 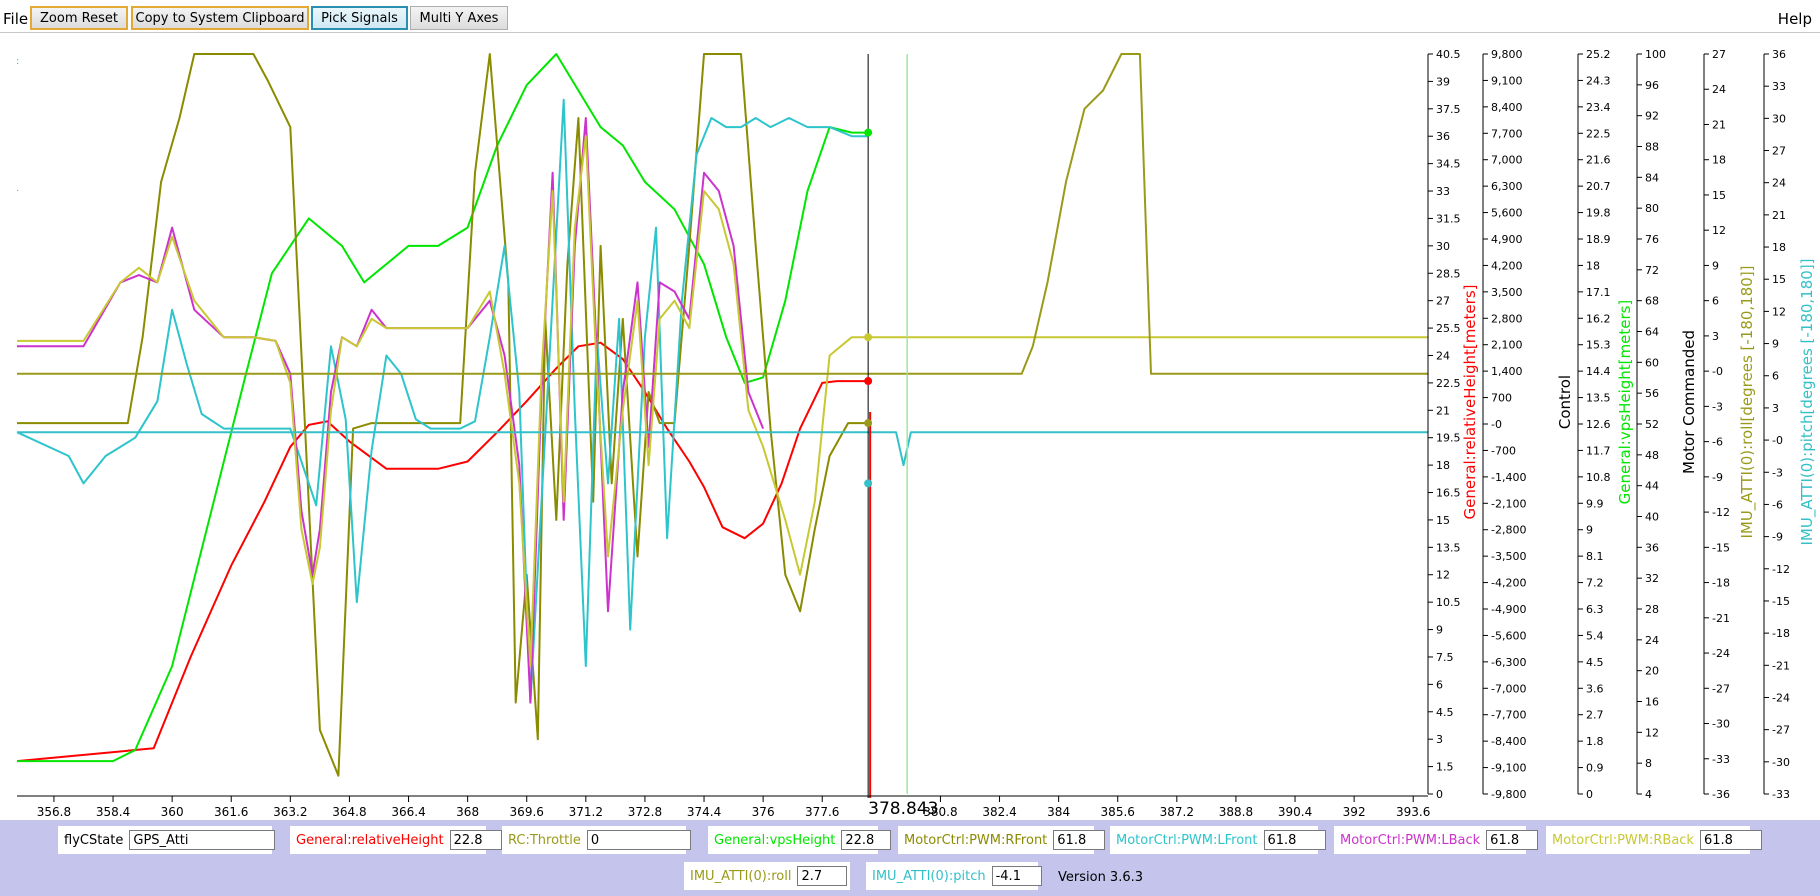 What do you see at coordinates (1508, 794) in the screenshot?
I see `y-tick-label: -9,800` at bounding box center [1508, 794].